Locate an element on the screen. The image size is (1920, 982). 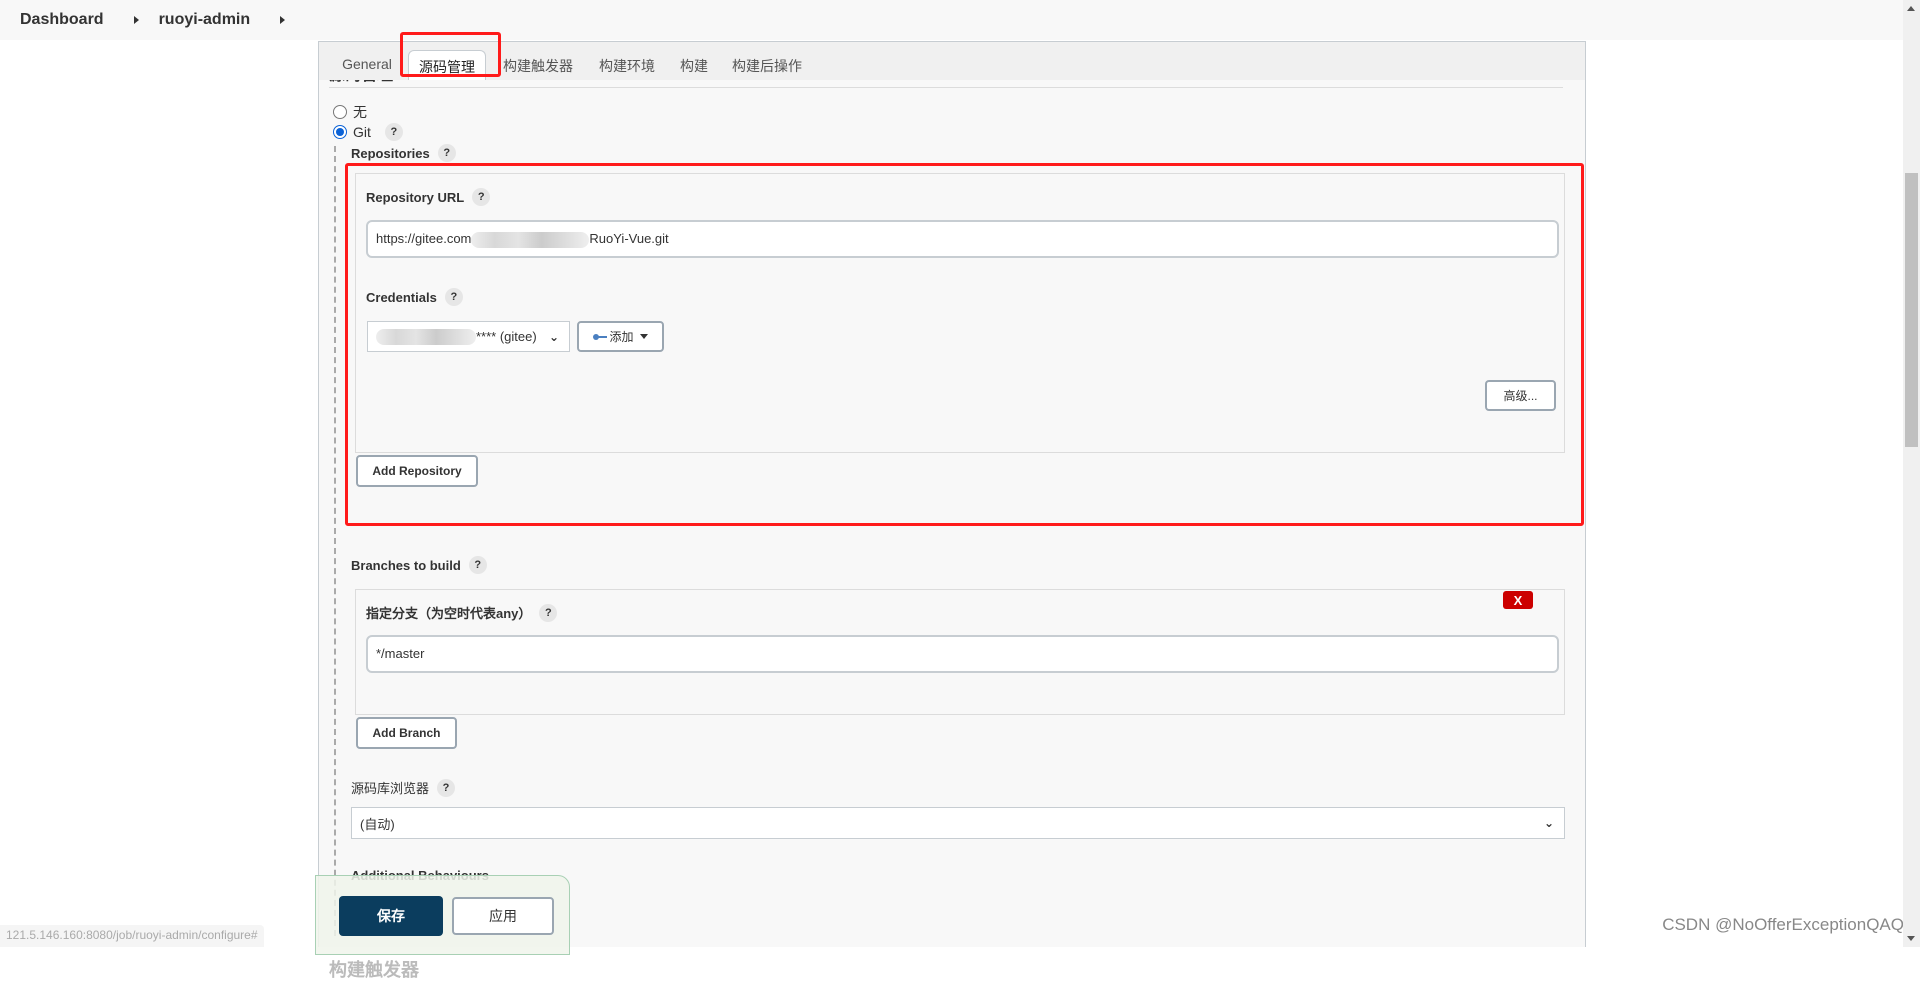
scroll-thumb is located at coordinates (1911, 310).